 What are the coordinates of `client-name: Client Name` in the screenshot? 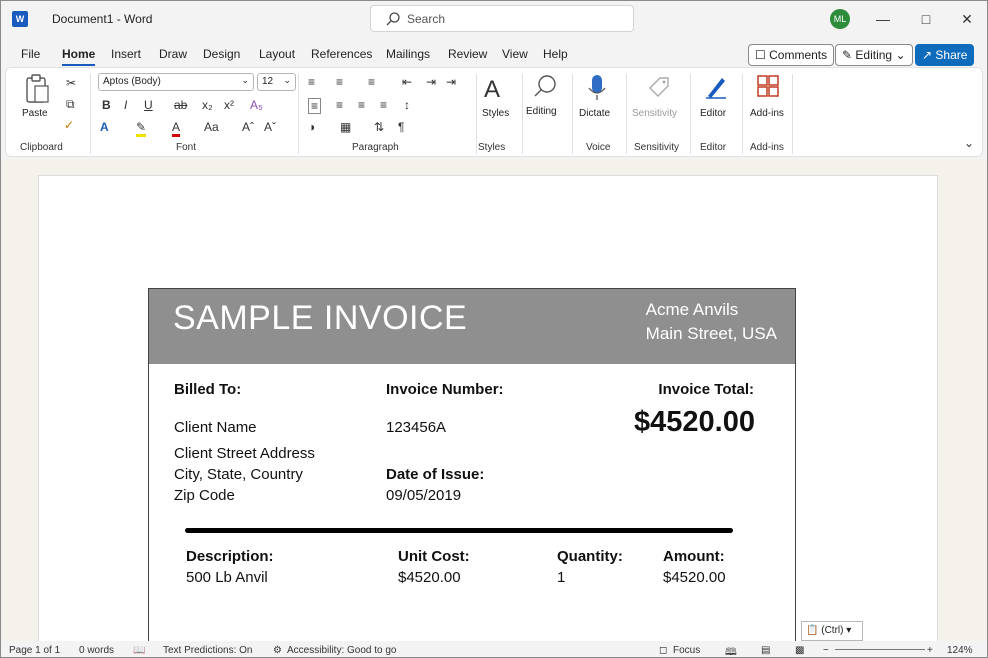 It's located at (215, 427).